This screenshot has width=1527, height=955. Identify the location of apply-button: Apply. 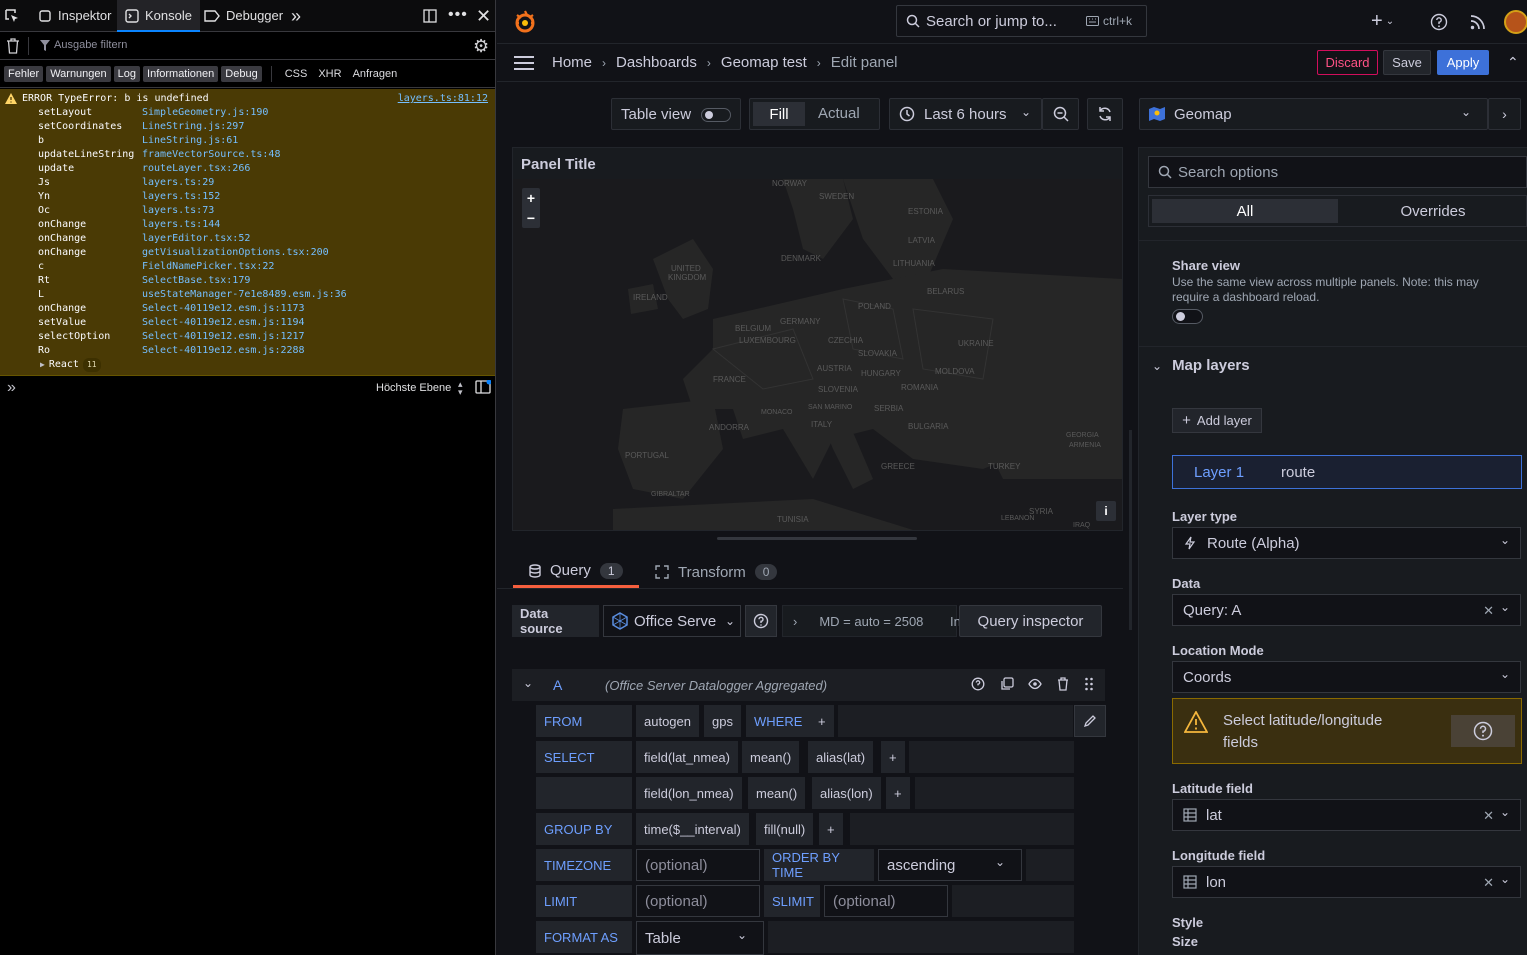
(1463, 62).